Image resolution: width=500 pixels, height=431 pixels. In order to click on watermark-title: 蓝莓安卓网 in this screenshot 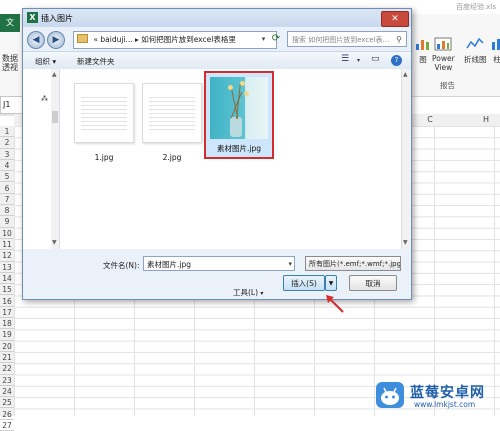, I will do `click(447, 393)`.